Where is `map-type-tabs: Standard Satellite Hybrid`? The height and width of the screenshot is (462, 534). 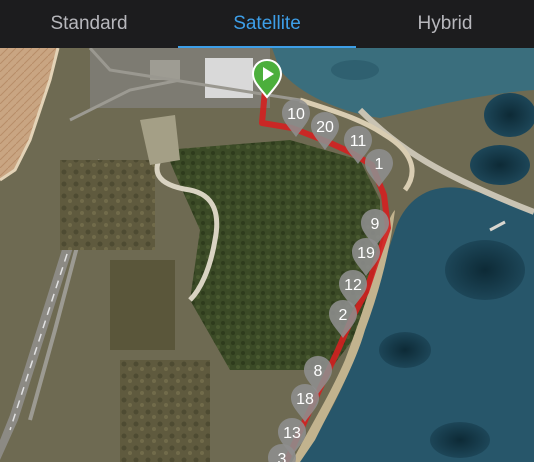
map-type-tabs: Standard Satellite Hybrid is located at coordinates (267, 24).